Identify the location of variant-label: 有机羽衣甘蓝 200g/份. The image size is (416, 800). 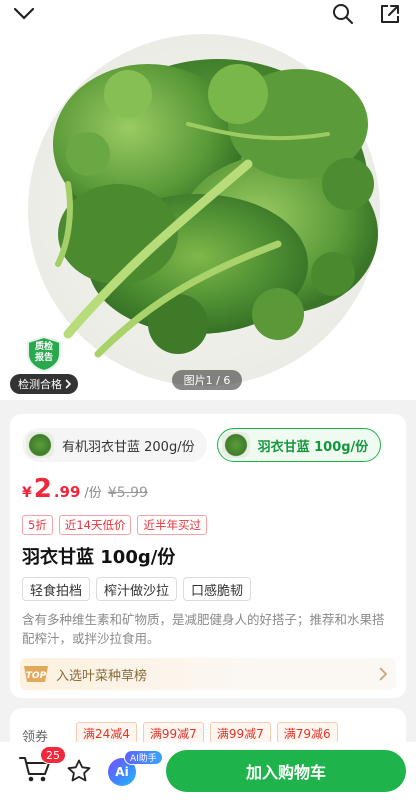
(128, 447).